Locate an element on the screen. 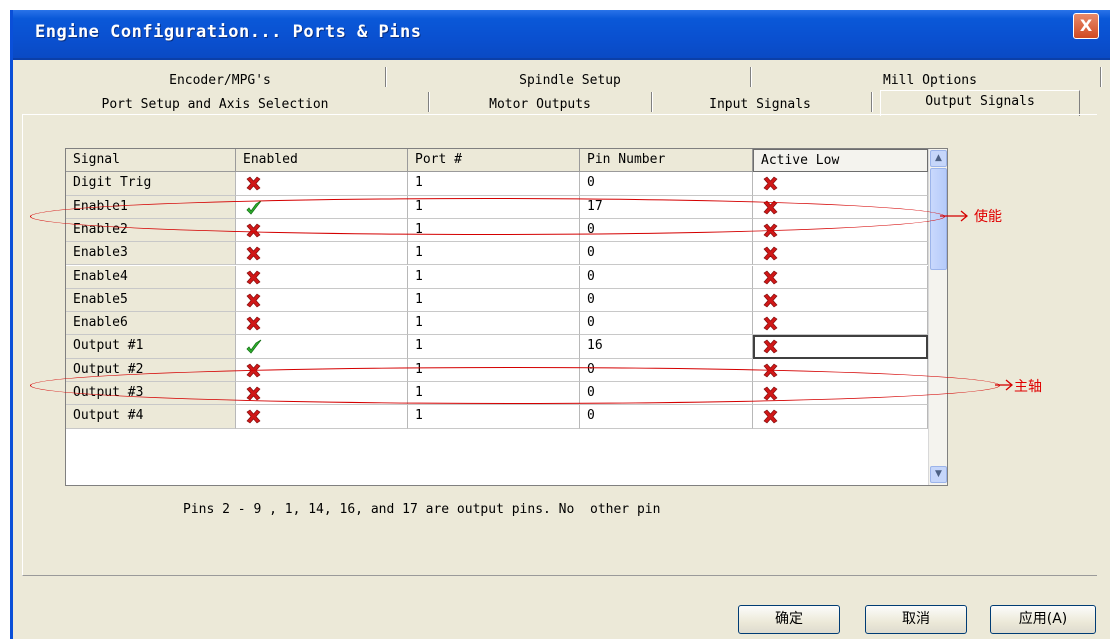 This screenshot has height=639, width=1110. tab-output-signals: Output Signals is located at coordinates (980, 103).